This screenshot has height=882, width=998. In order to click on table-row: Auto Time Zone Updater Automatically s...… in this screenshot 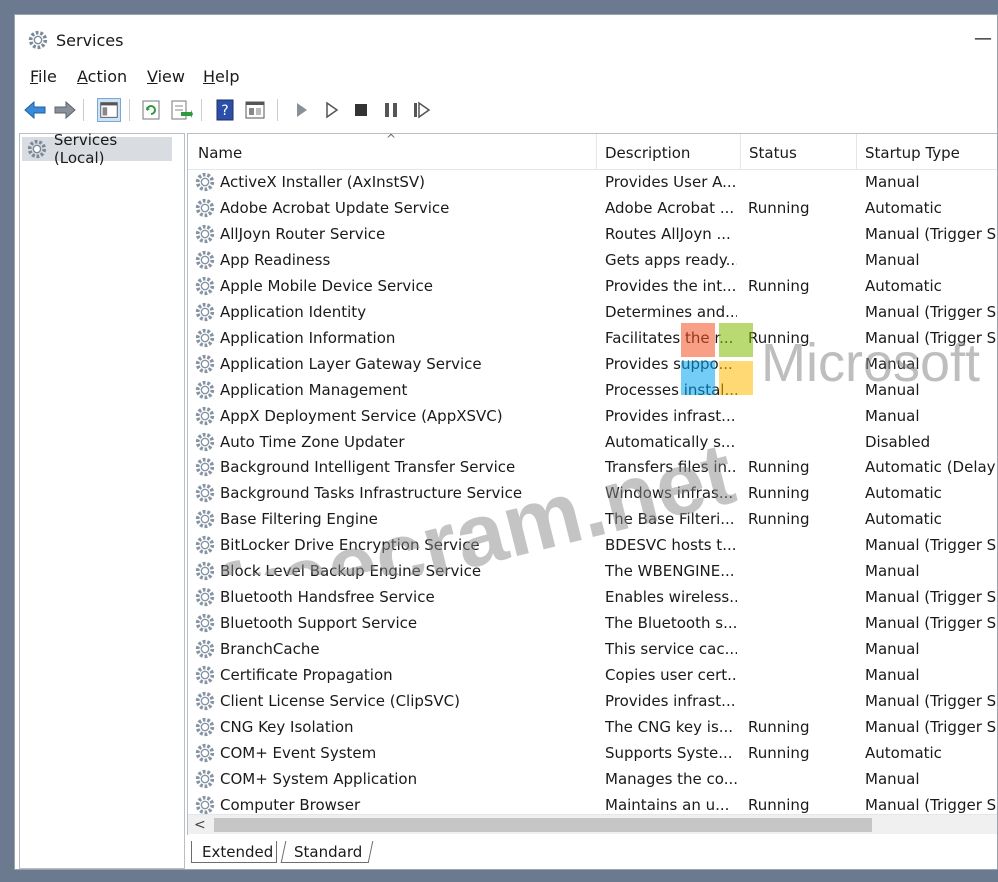, I will do `click(592, 443)`.